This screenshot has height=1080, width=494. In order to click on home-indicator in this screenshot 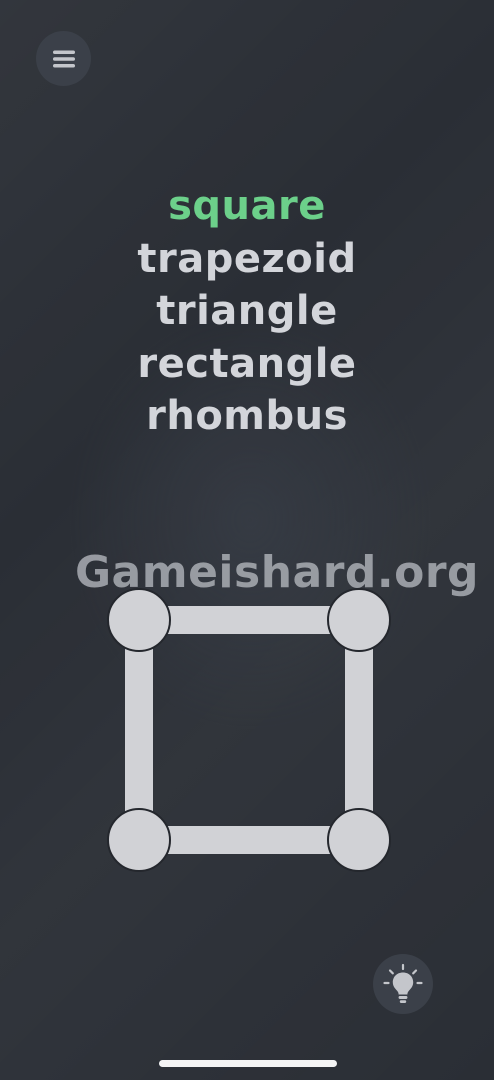, I will do `click(248, 1063)`.